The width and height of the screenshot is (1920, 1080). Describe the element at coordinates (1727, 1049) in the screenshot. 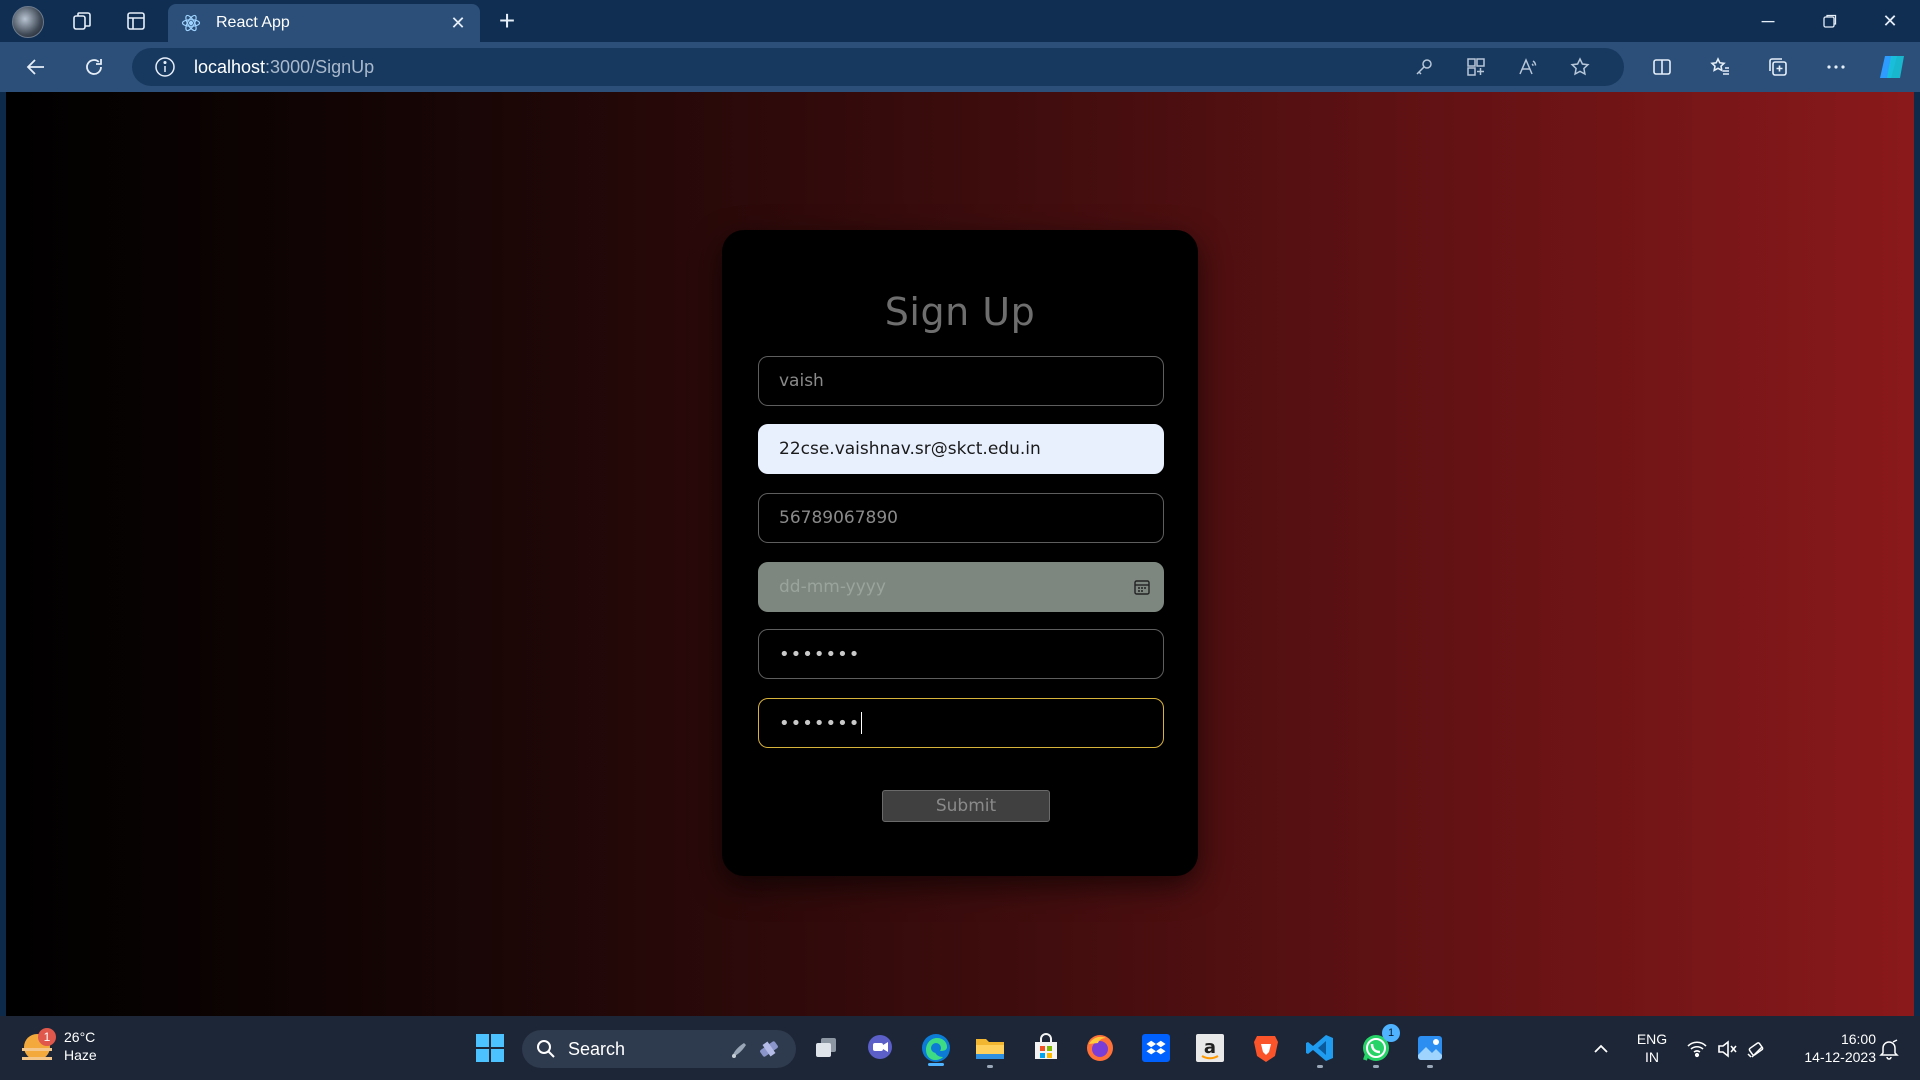

I see `volume-muted-icon` at that location.